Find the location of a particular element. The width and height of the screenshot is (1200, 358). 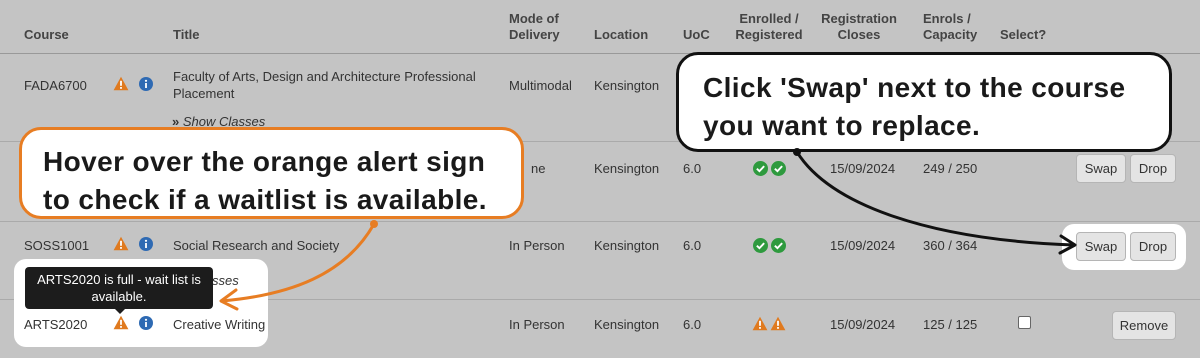

swap-arrow is located at coordinates (935, 201).